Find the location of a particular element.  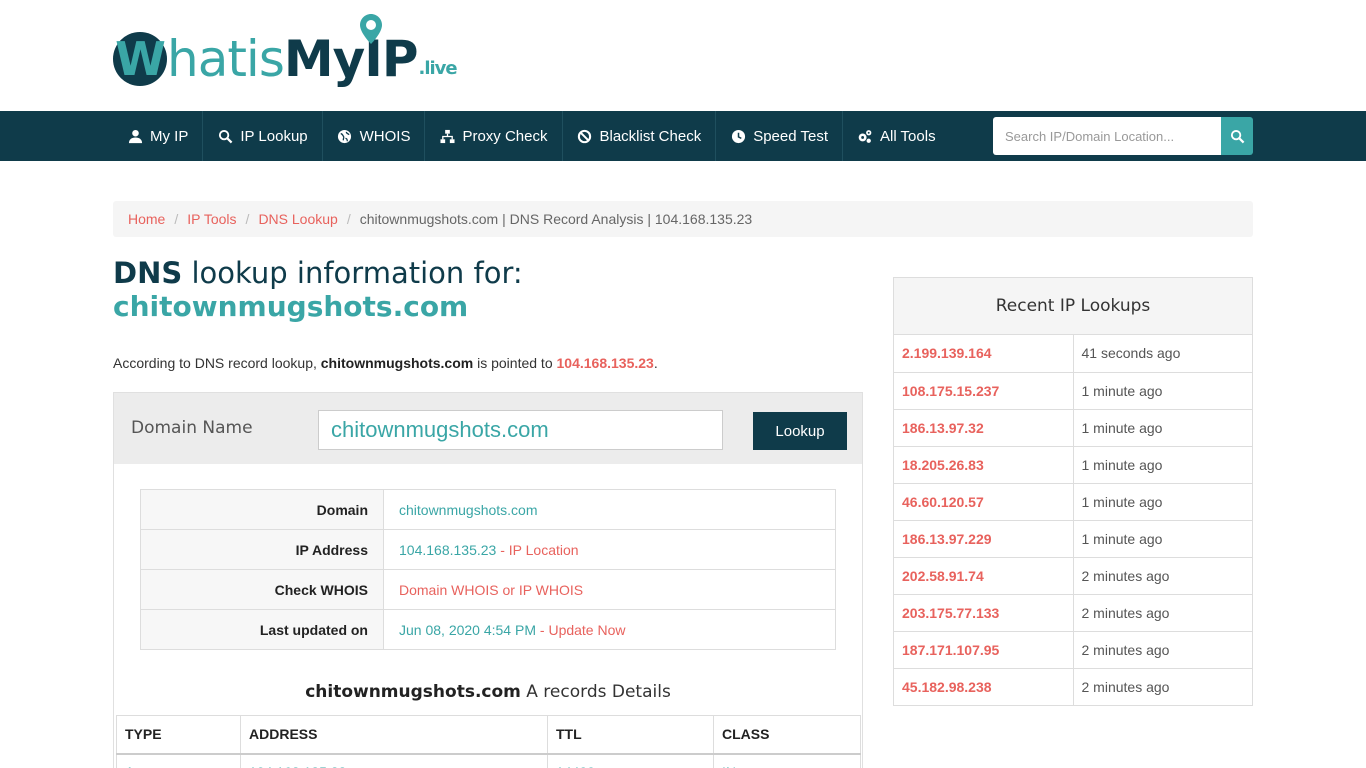

domain-whois-link: Domain WHOIS is located at coordinates (449, 590).